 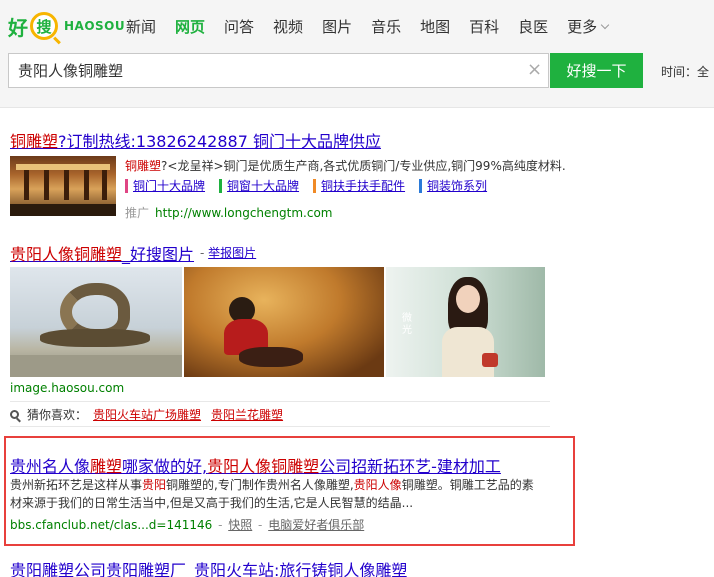 I want to click on title-keyword: 雕塑, so click(x=106, y=466).